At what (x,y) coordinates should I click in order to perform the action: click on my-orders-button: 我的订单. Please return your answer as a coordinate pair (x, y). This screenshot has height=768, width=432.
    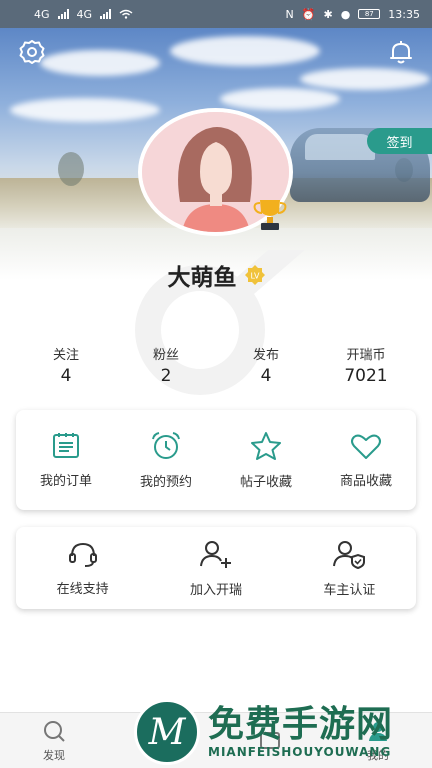
    Looking at the image, I should click on (66, 460).